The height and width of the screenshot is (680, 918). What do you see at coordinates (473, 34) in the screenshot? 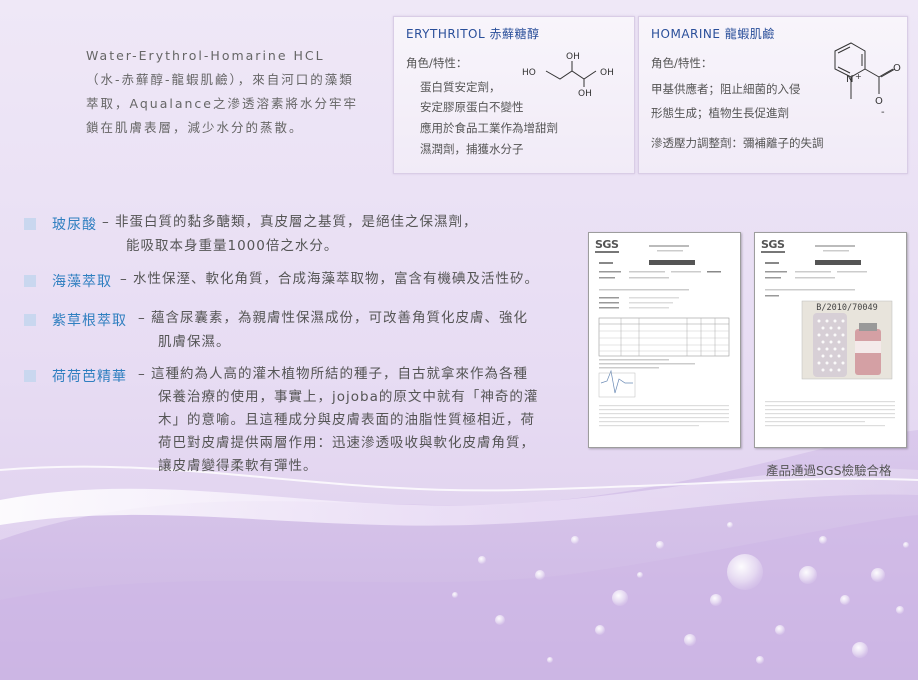
I see `erythritol-title: ERYTHRITOL 赤蘚糖醇` at bounding box center [473, 34].